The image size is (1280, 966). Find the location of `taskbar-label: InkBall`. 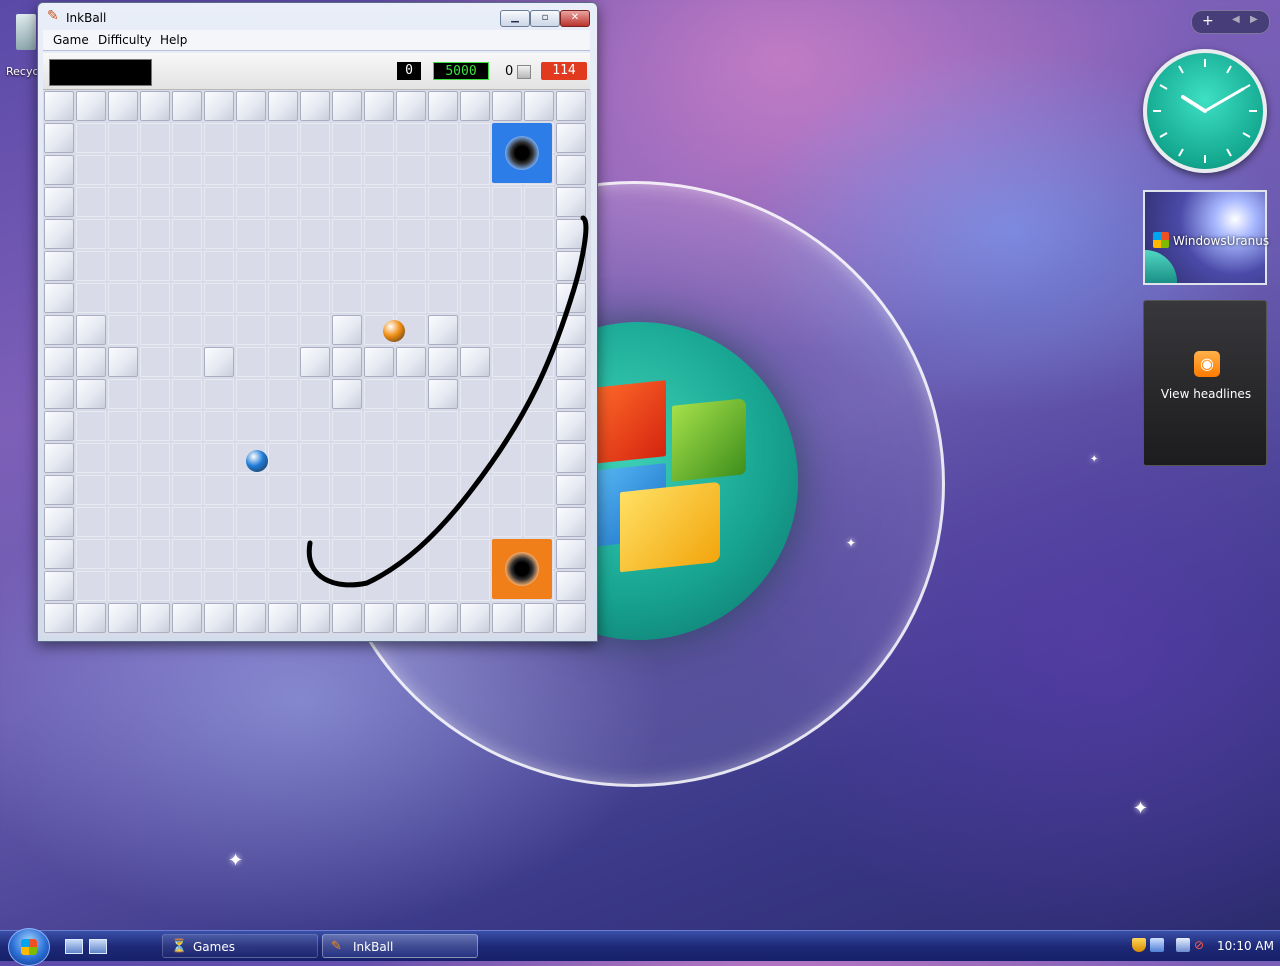

taskbar-label: InkBall is located at coordinates (373, 947).